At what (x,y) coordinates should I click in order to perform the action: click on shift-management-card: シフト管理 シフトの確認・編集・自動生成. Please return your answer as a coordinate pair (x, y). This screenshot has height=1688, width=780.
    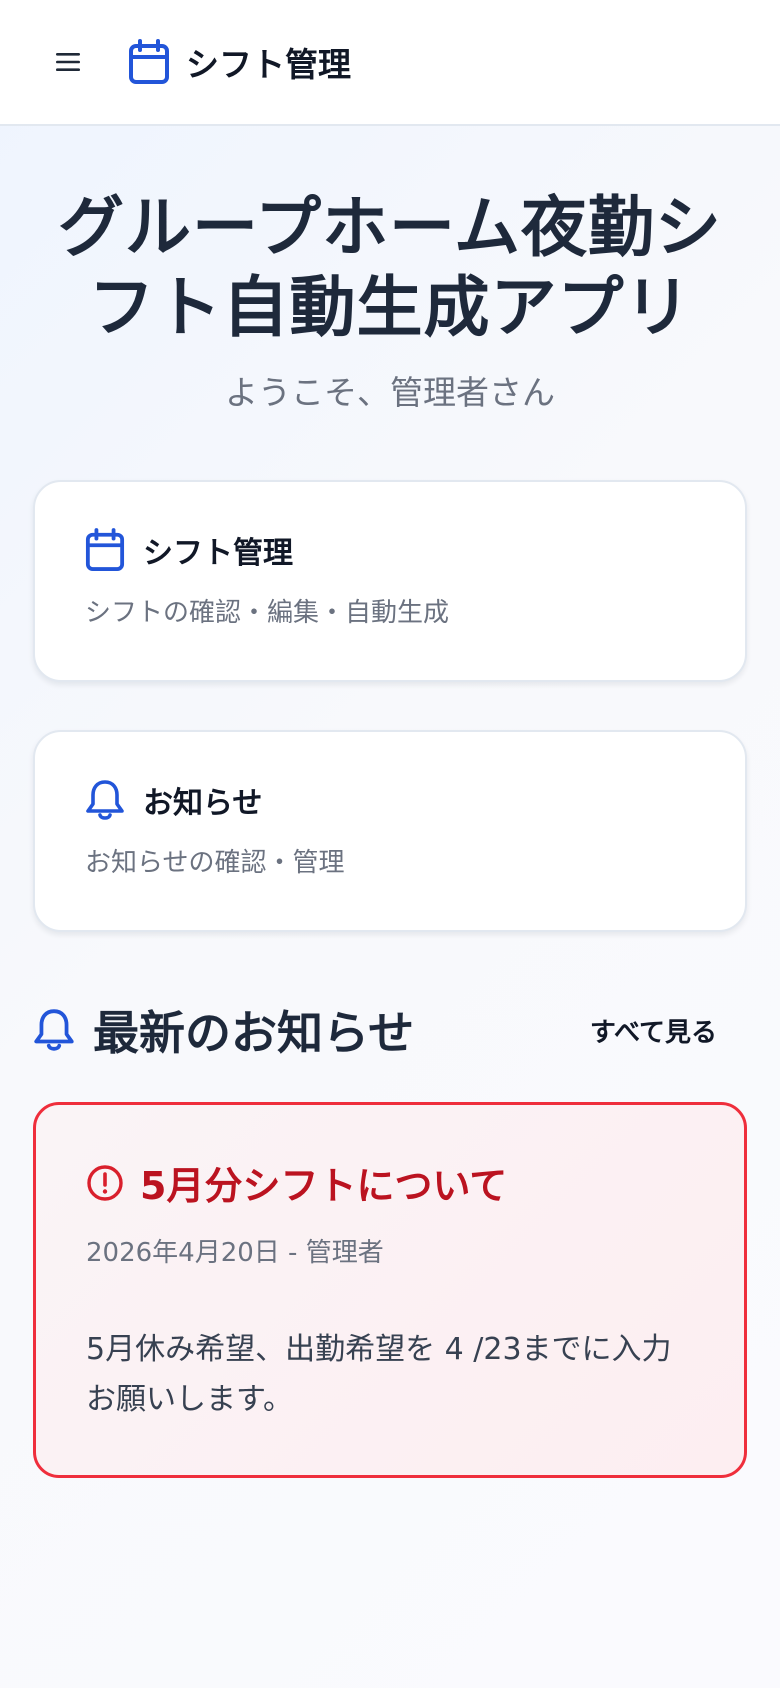
    Looking at the image, I should click on (390, 581).